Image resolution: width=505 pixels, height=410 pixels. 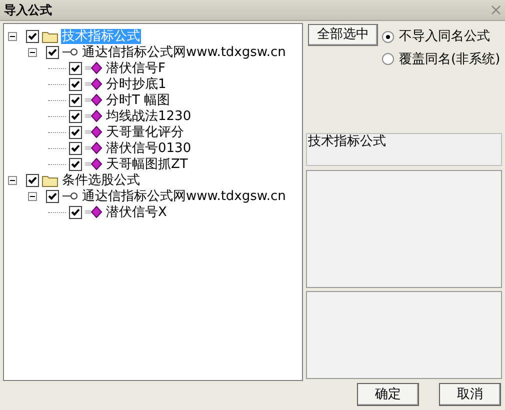 I want to click on dialog-button: 取消, so click(x=470, y=394).